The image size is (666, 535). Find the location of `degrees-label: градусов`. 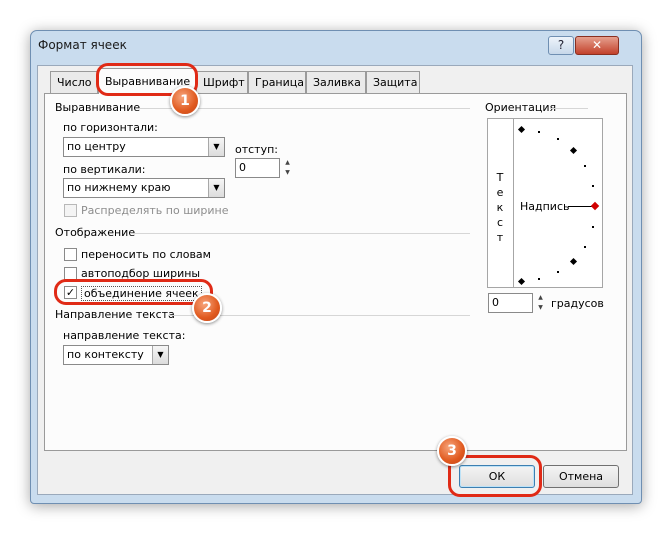

degrees-label: градусов is located at coordinates (577, 303).